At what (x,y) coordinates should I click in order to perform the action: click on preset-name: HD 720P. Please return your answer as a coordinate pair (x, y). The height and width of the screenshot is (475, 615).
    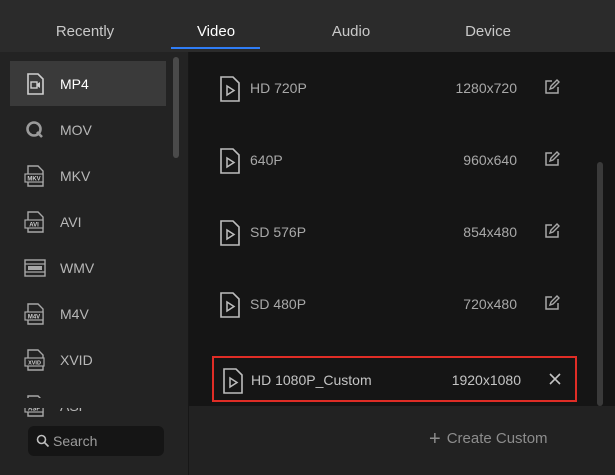
    Looking at the image, I should click on (278, 88).